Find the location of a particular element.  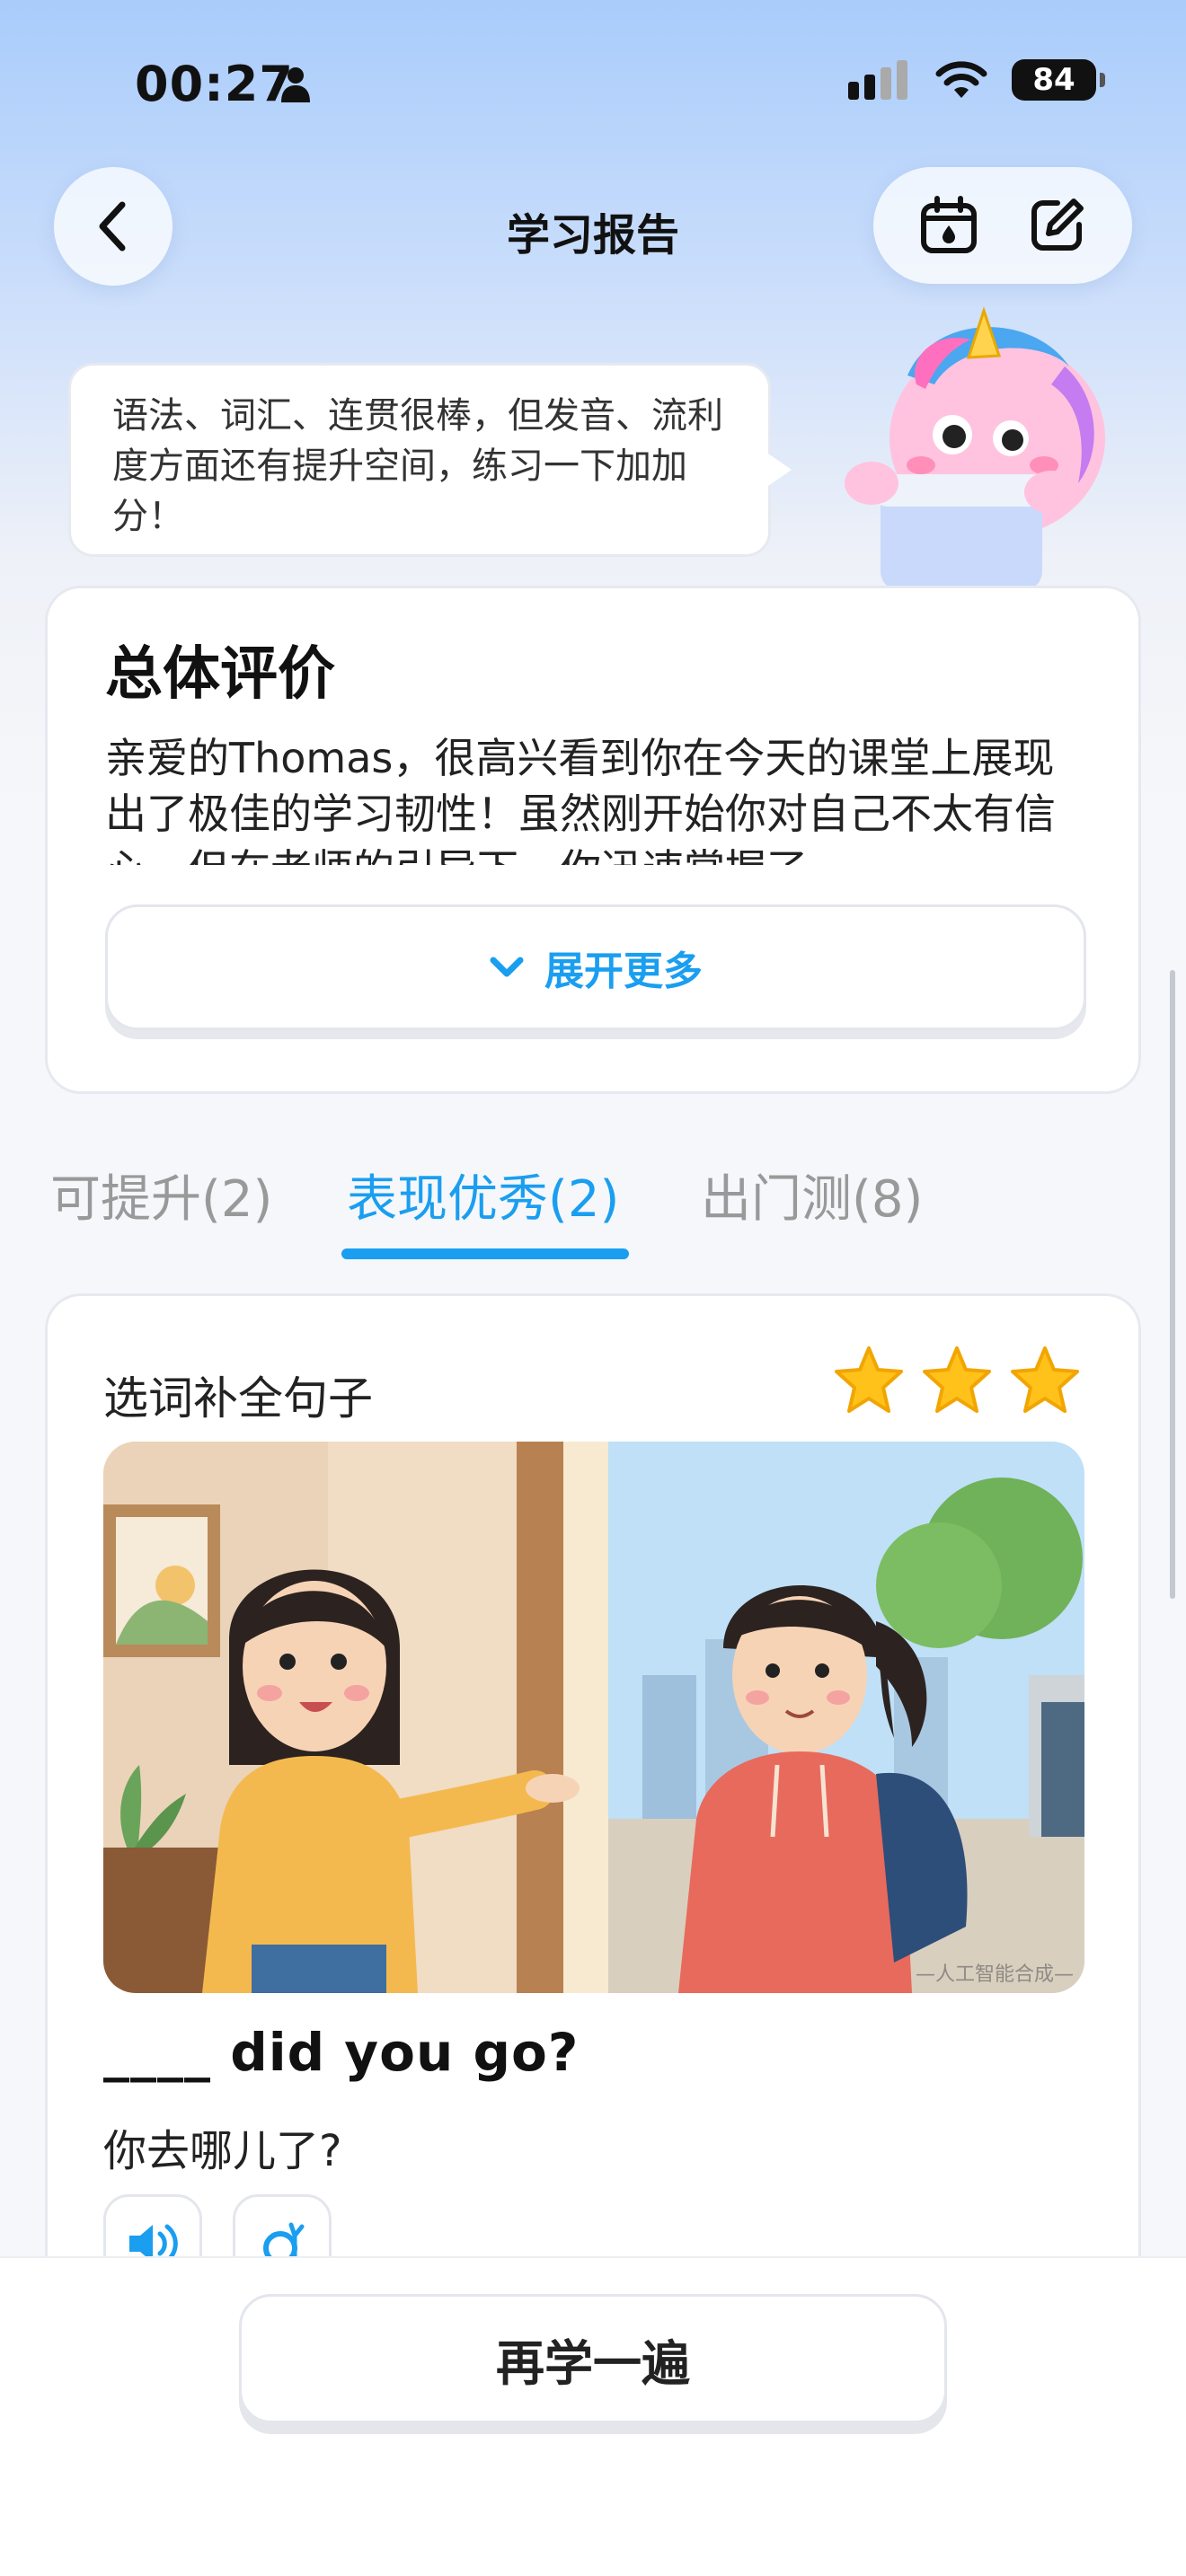

calendar-icon is located at coordinates (949, 224).